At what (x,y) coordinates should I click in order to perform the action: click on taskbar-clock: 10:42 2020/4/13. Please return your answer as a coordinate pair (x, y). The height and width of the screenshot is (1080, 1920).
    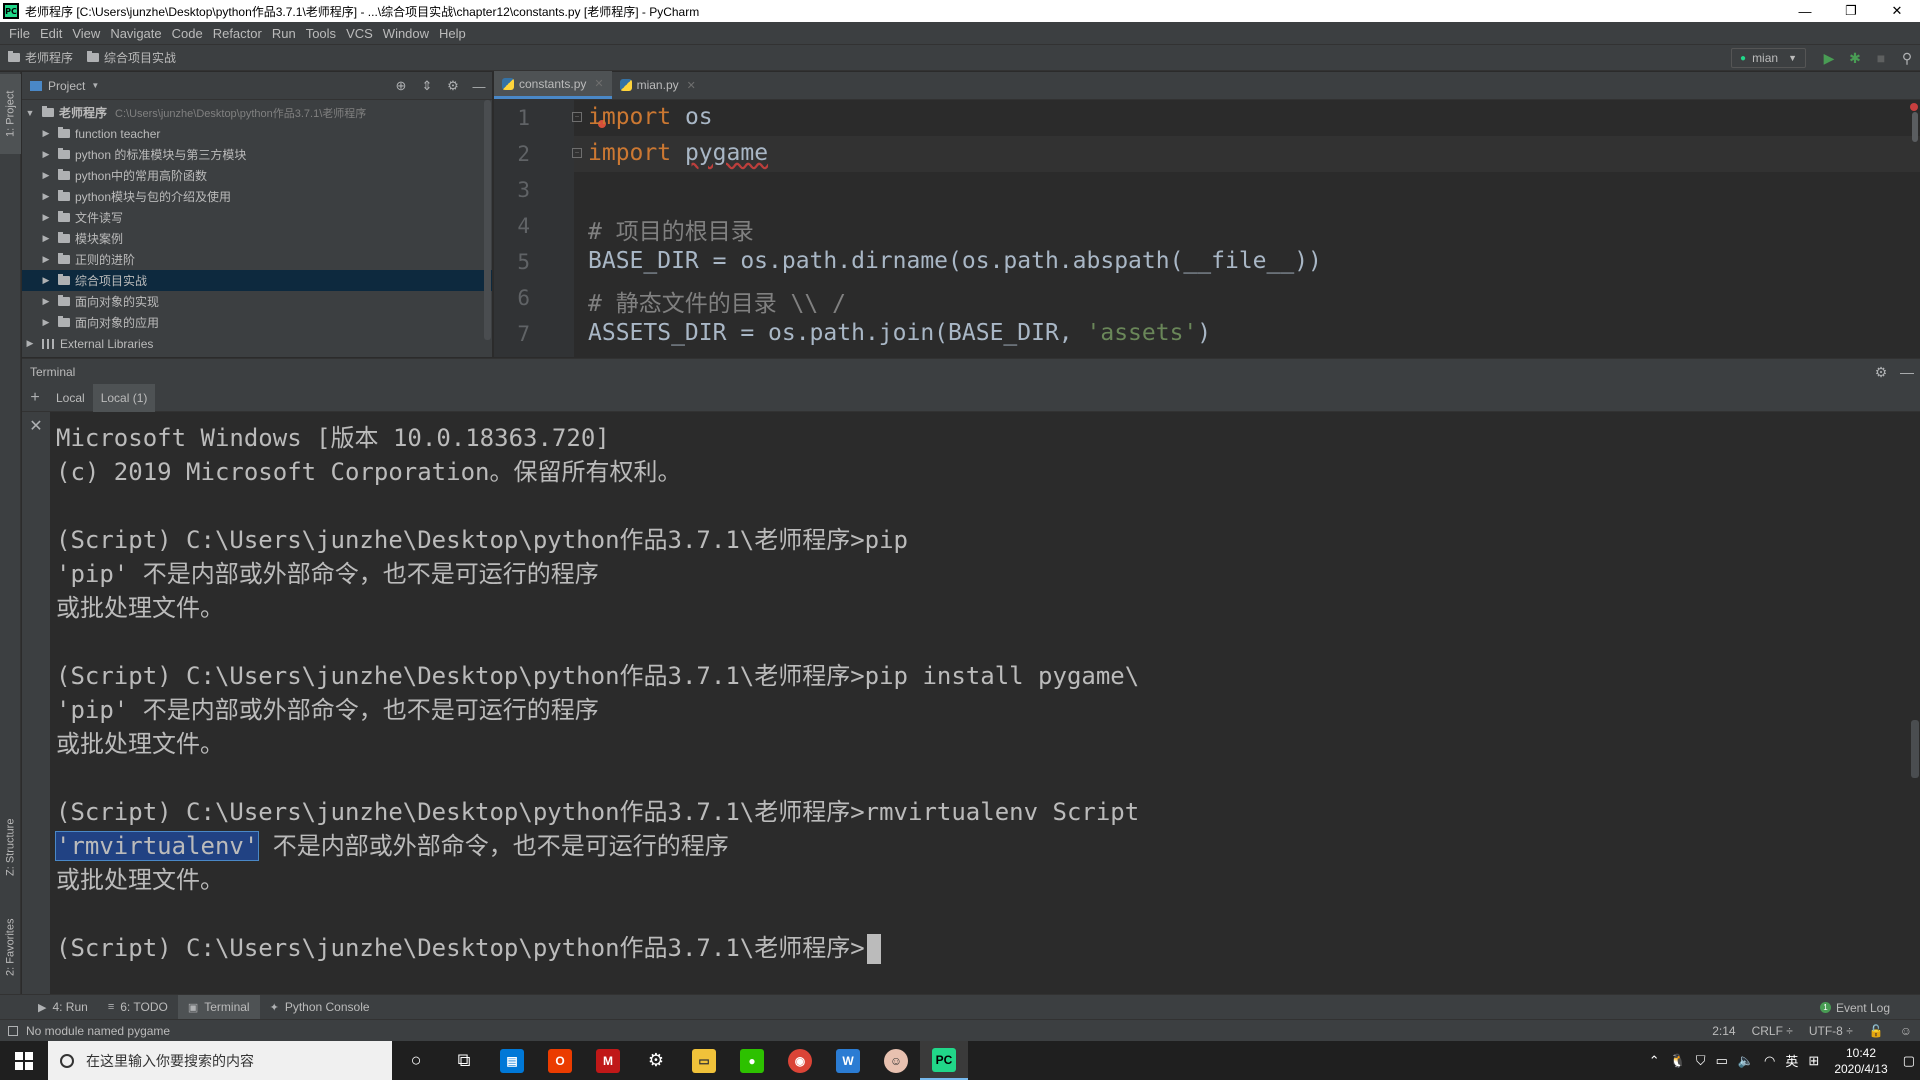
    Looking at the image, I should click on (1860, 1061).